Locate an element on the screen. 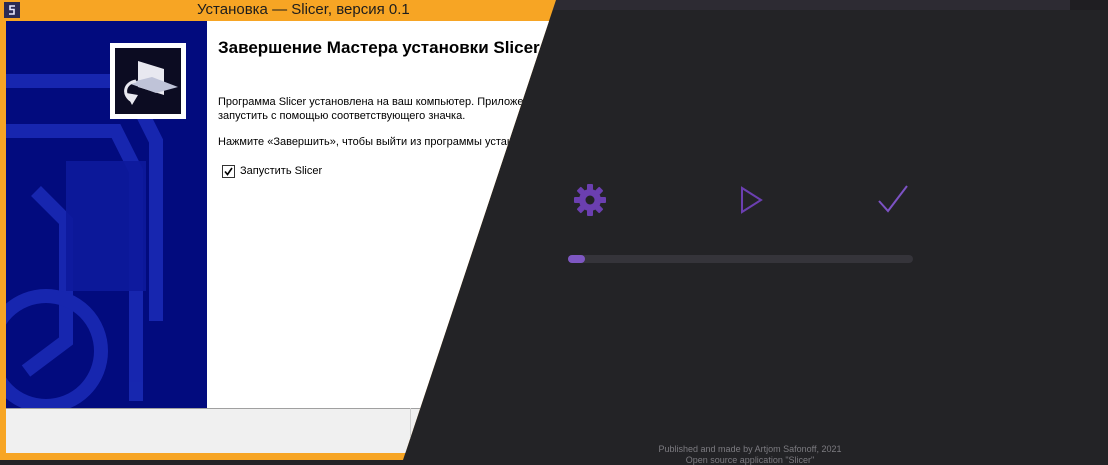 This screenshot has width=1108, height=465. check-icon is located at coordinates (228, 171).